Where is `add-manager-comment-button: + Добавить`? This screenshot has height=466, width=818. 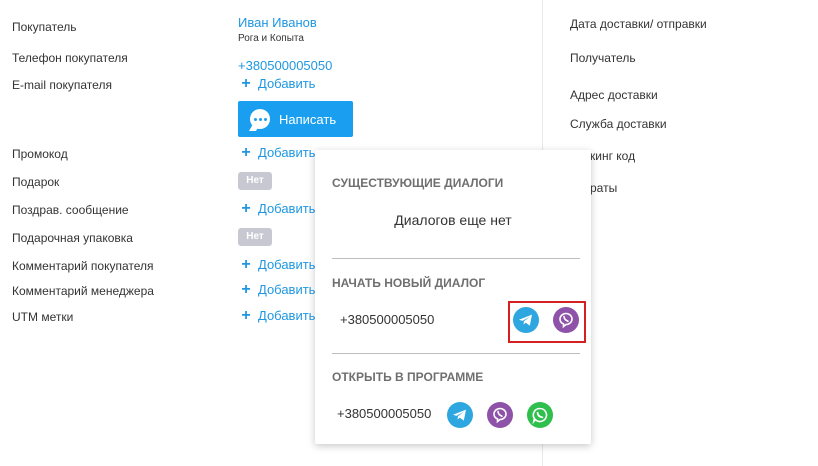
add-manager-comment-button: + Добавить is located at coordinates (277, 289).